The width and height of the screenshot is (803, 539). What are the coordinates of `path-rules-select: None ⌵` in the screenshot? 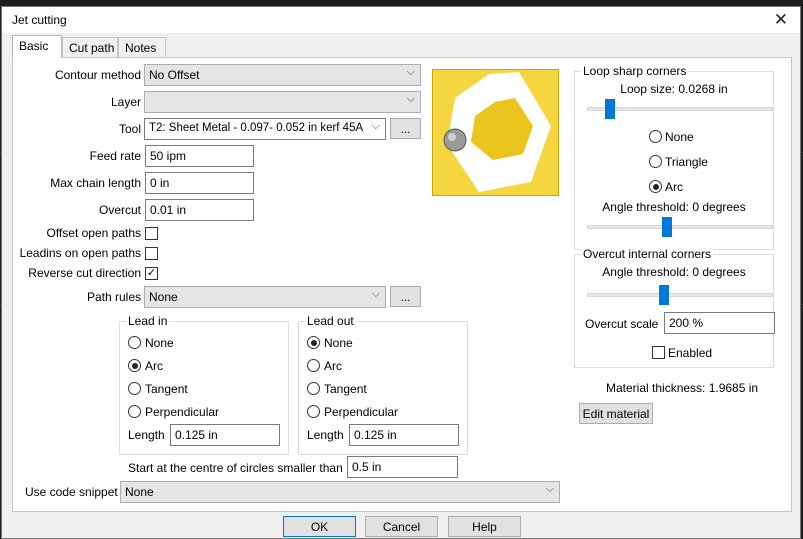 It's located at (265, 297).